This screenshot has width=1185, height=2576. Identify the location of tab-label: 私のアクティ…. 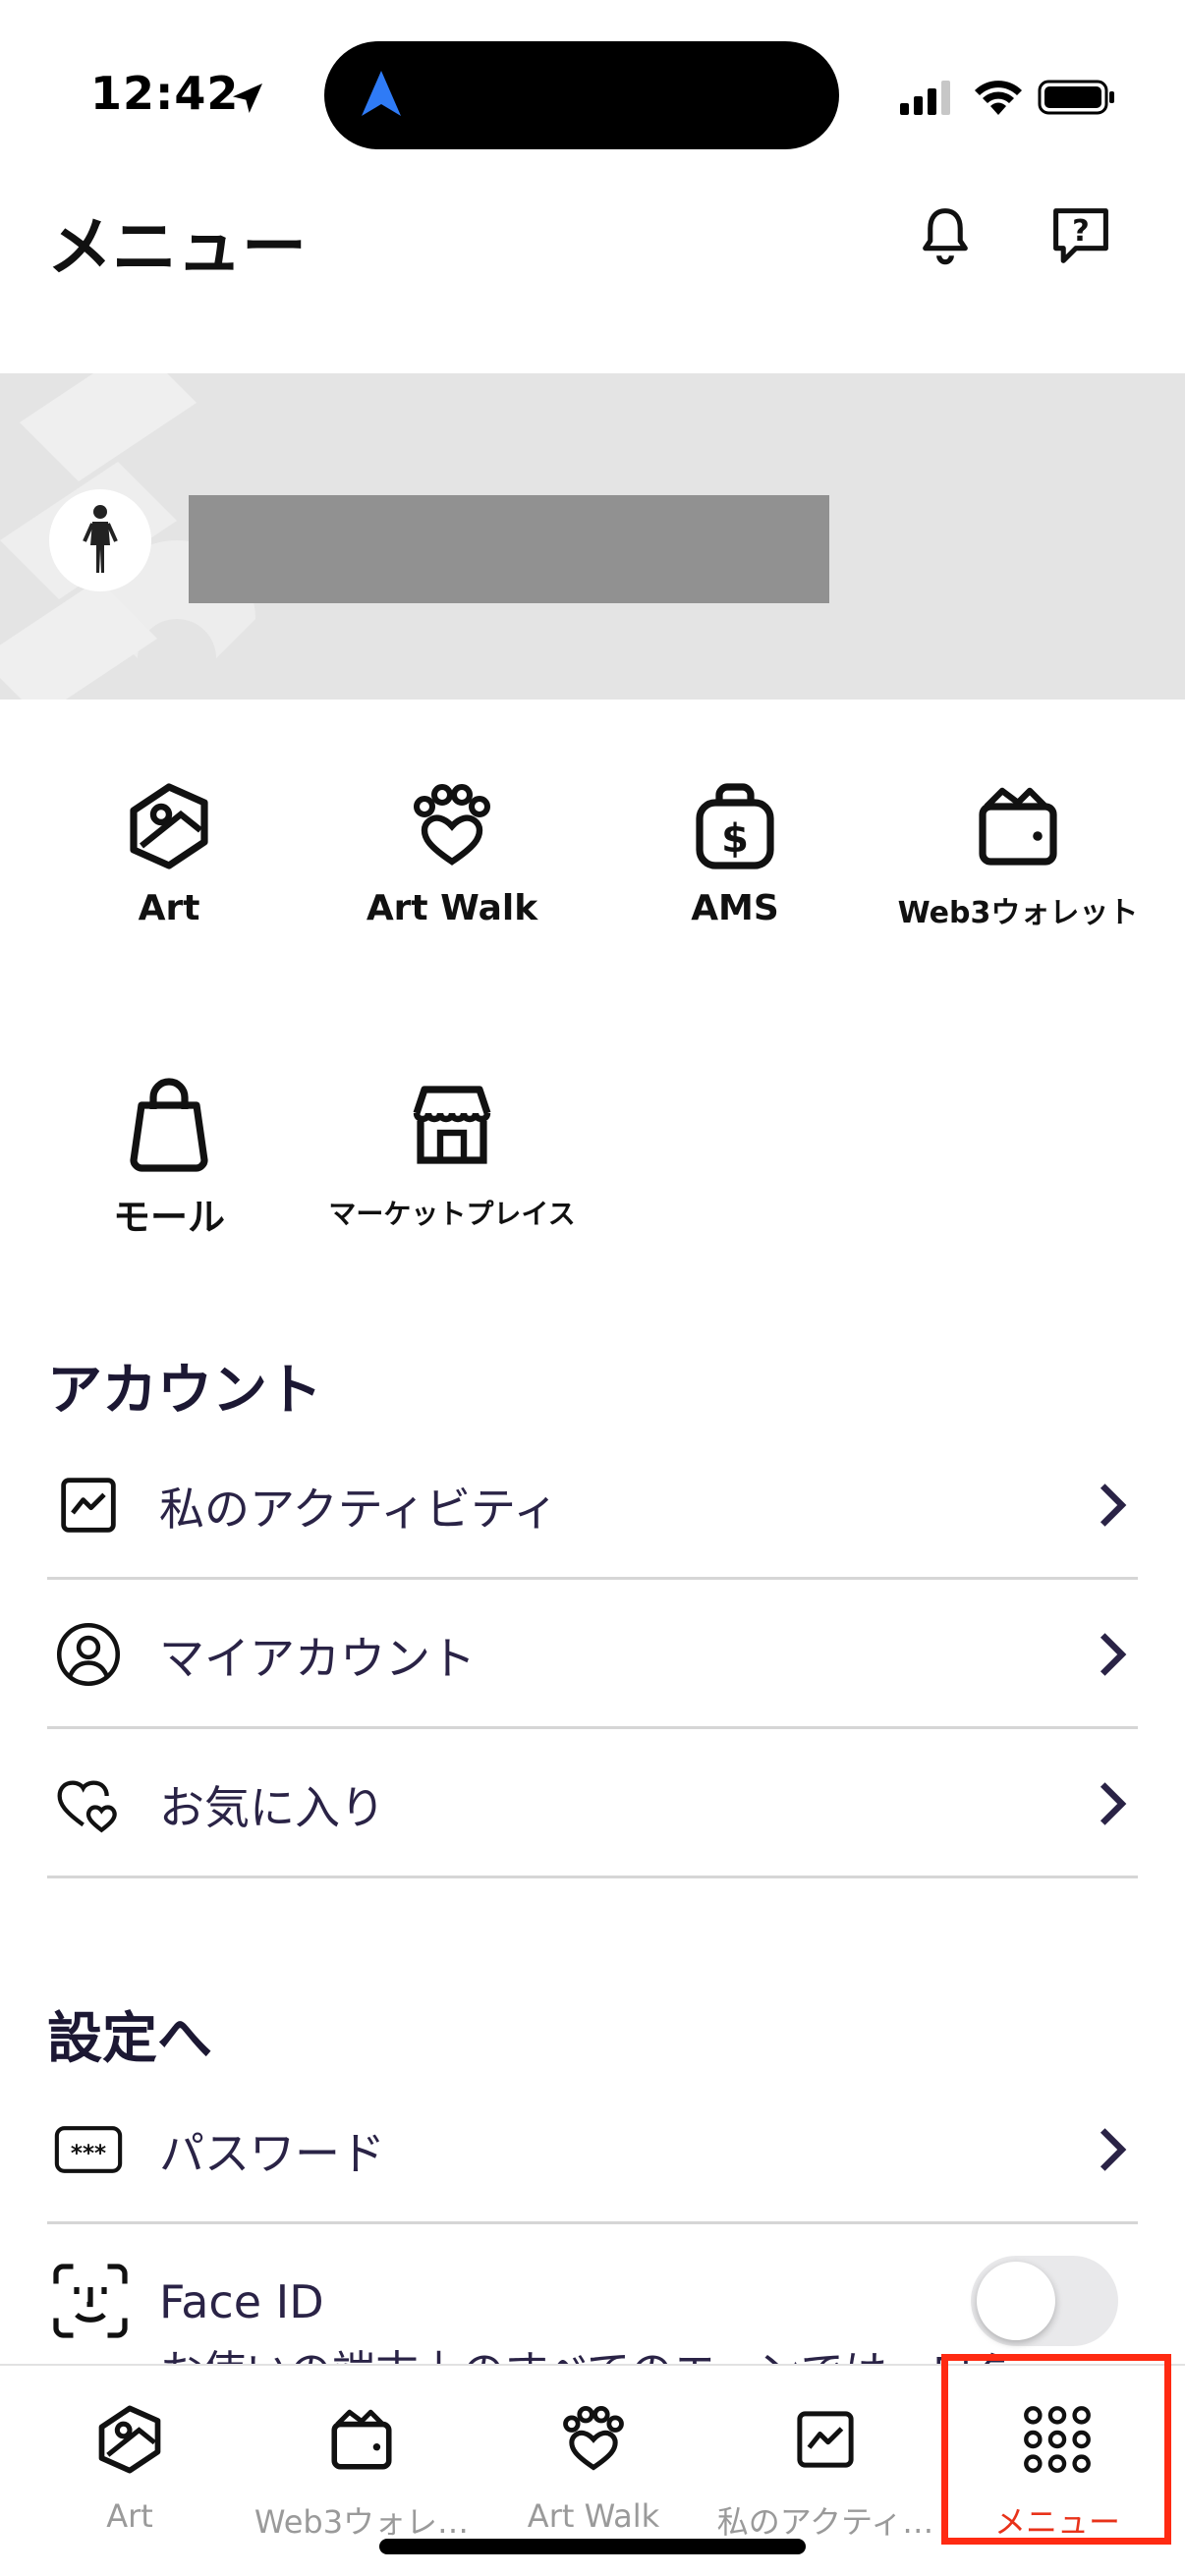
(825, 2522).